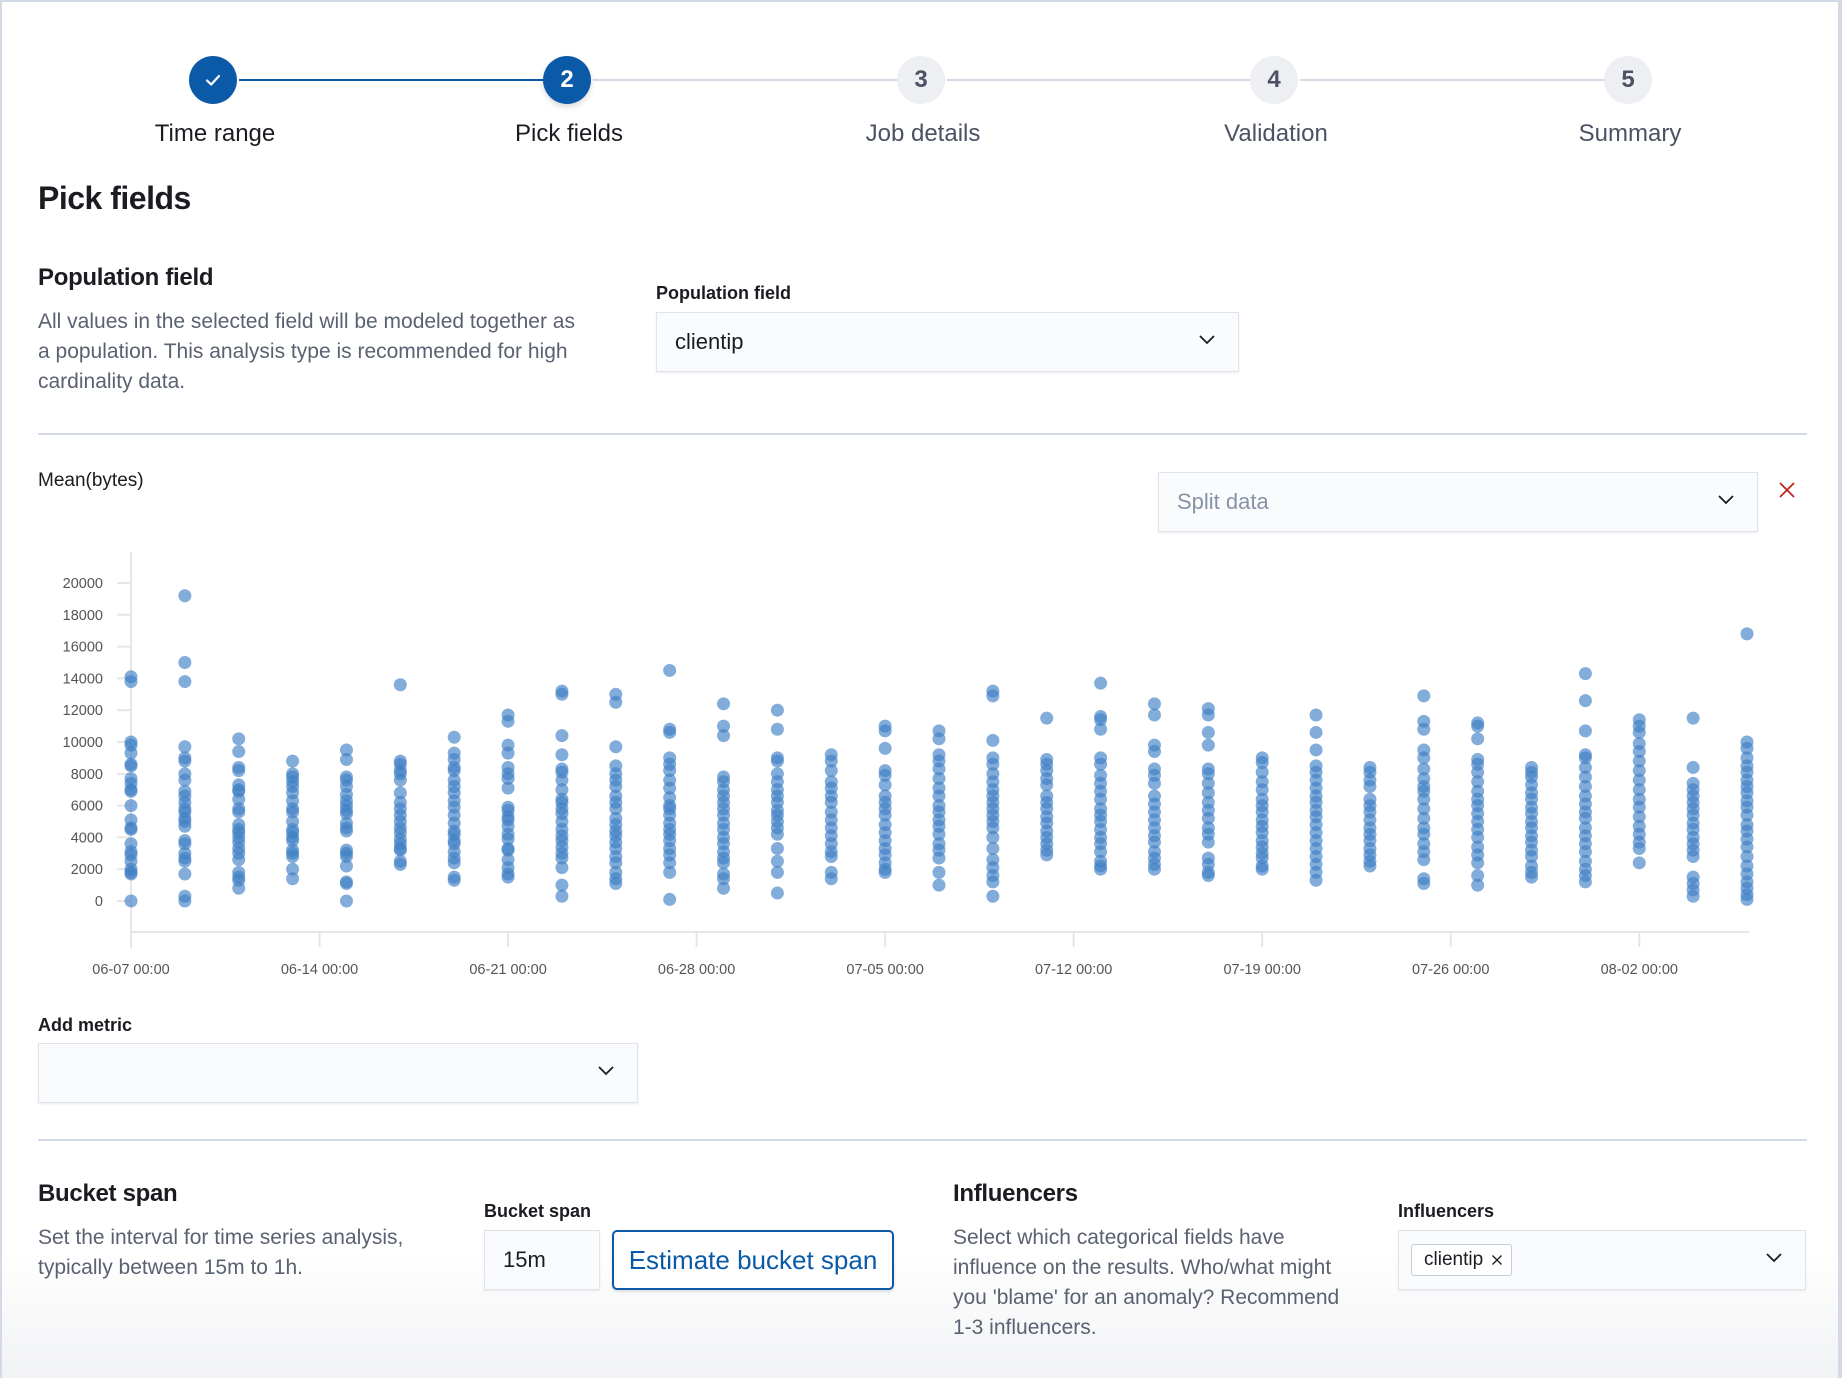 Image resolution: width=1842 pixels, height=1378 pixels. I want to click on x-tick-label: 06-21 00:00, so click(507, 970).